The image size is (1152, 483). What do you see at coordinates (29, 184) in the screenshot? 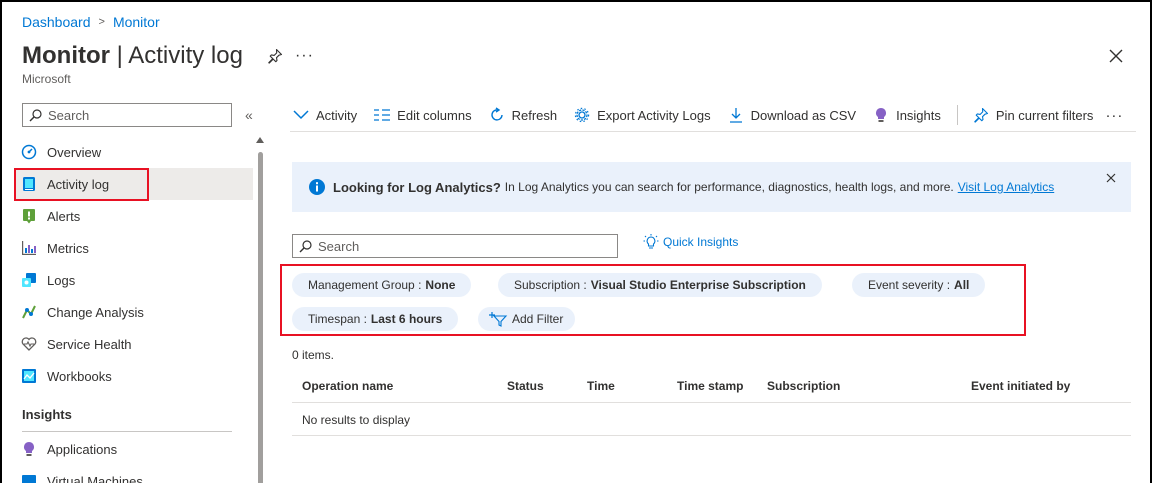
I see `activity-log-icon` at bounding box center [29, 184].